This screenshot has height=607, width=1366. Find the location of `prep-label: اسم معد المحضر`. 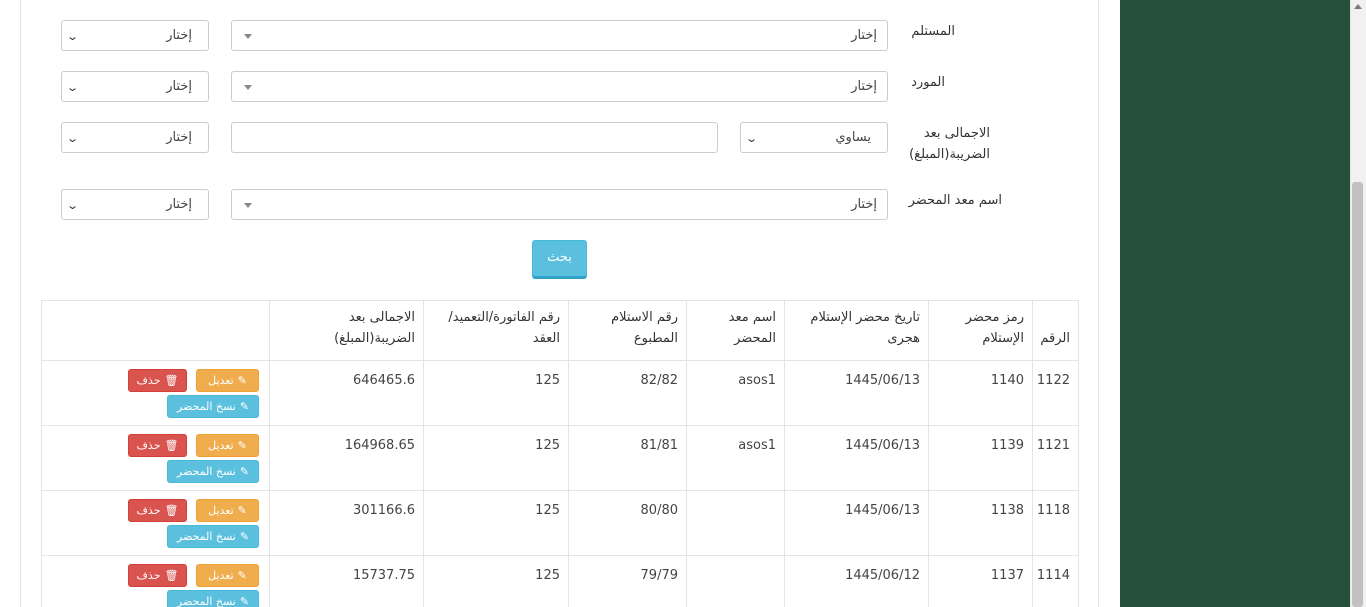

prep-label: اسم معد المحضر is located at coordinates (955, 200).